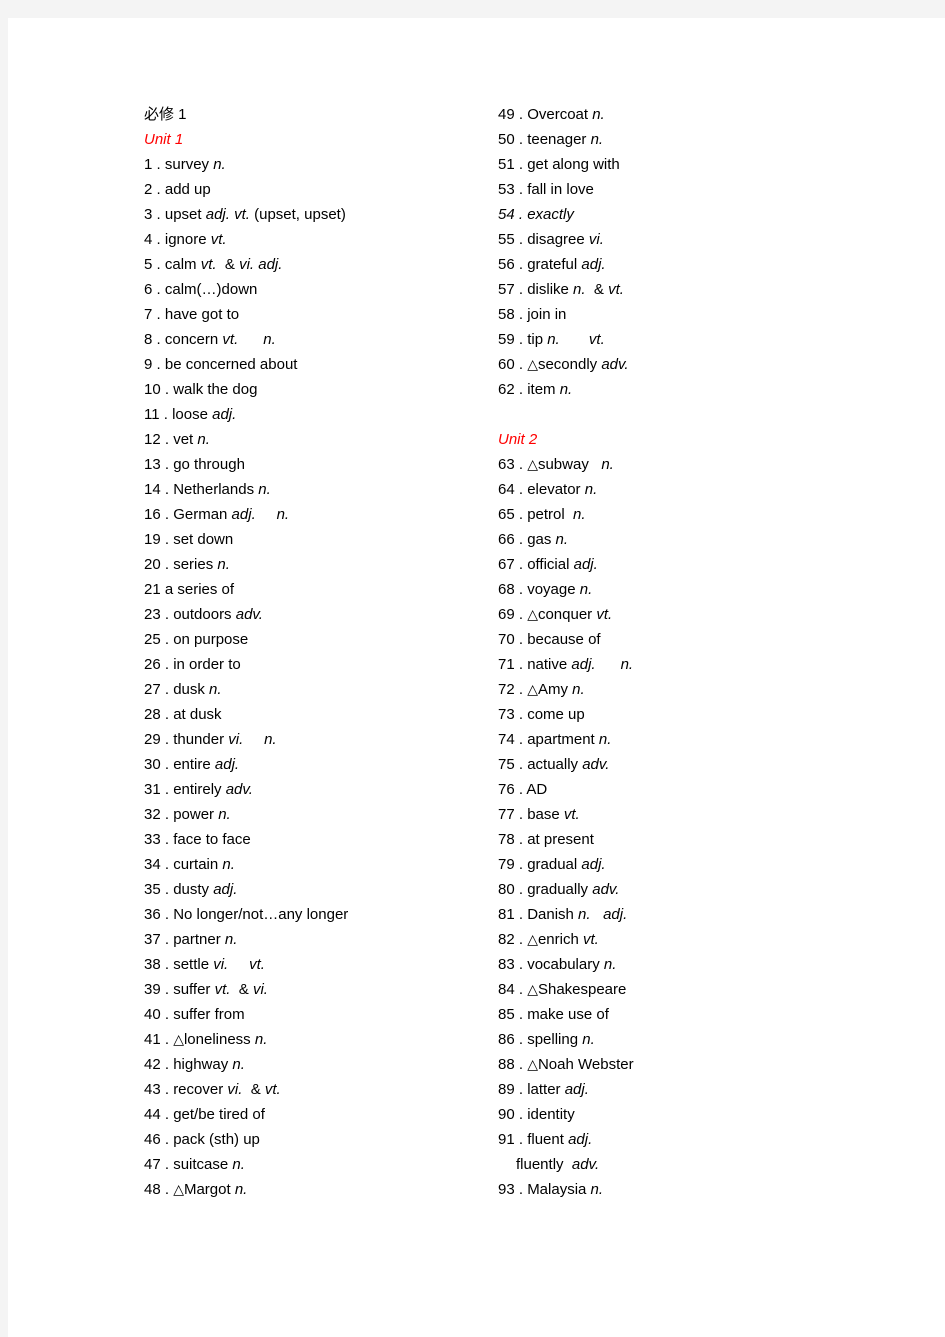  What do you see at coordinates (209, 1014) in the screenshot?
I see `entry-text: suffer from` at bounding box center [209, 1014].